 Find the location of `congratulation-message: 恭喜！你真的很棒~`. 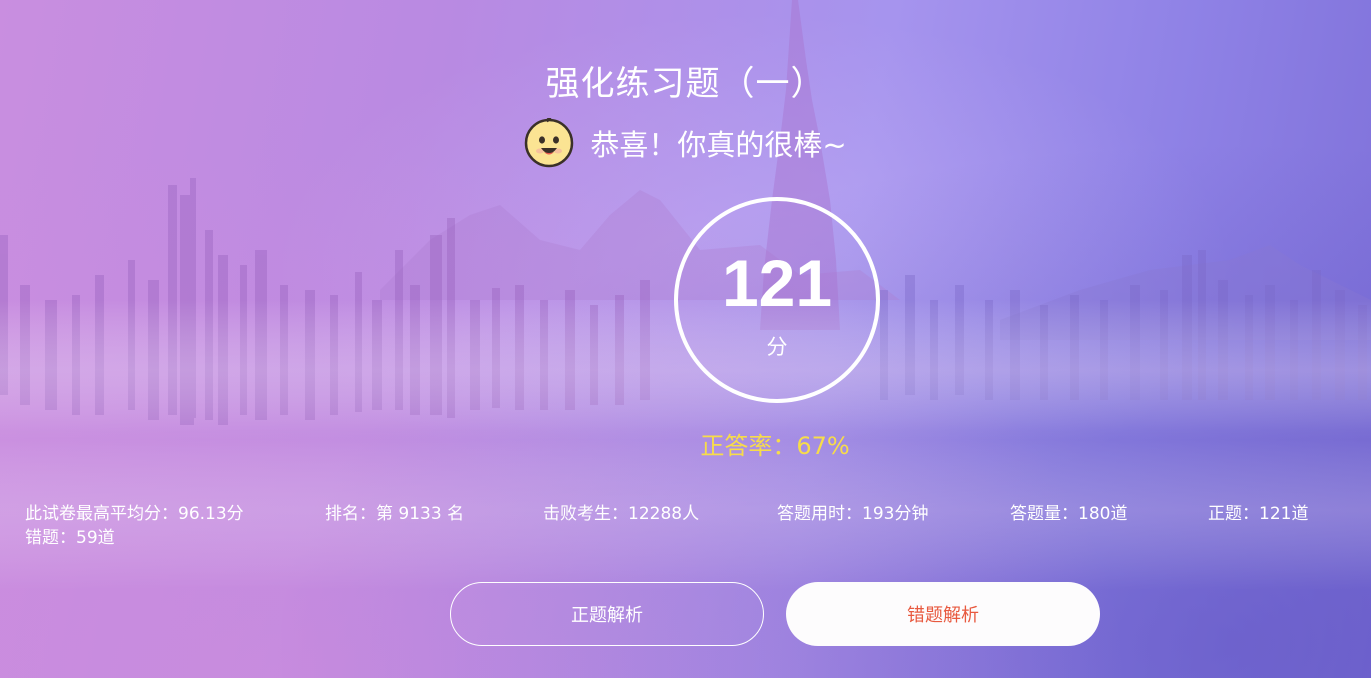

congratulation-message: 恭喜！你真的很棒~ is located at coordinates (685, 143).